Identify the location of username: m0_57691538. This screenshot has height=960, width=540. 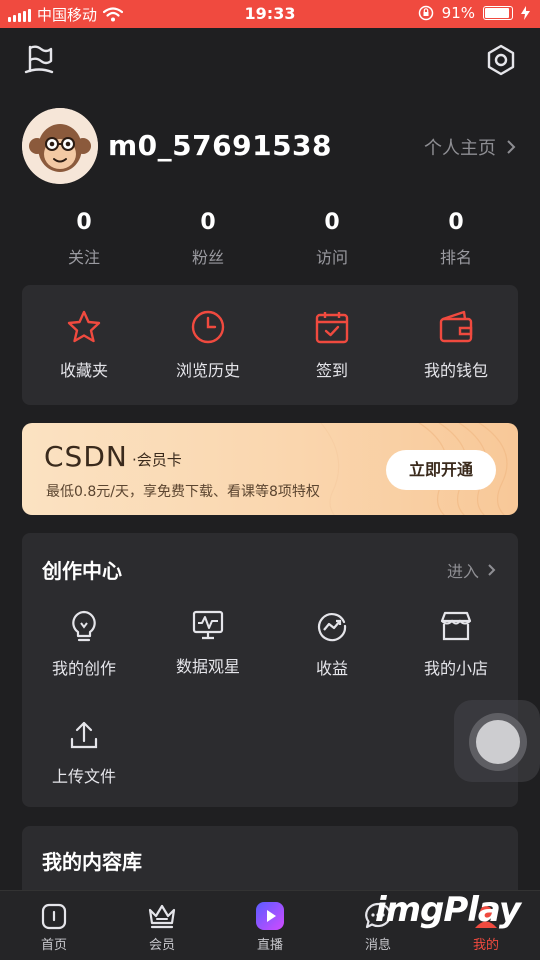
(220, 145).